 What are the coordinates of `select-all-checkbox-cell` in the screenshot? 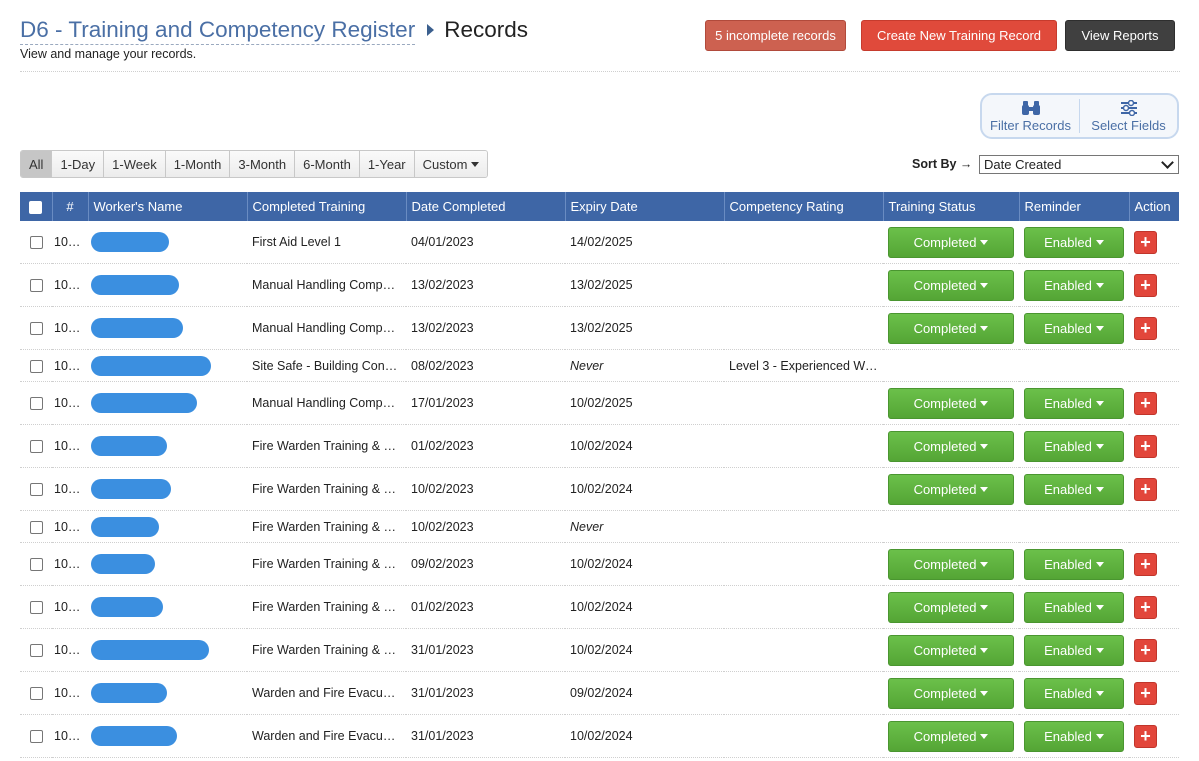 It's located at (36, 206).